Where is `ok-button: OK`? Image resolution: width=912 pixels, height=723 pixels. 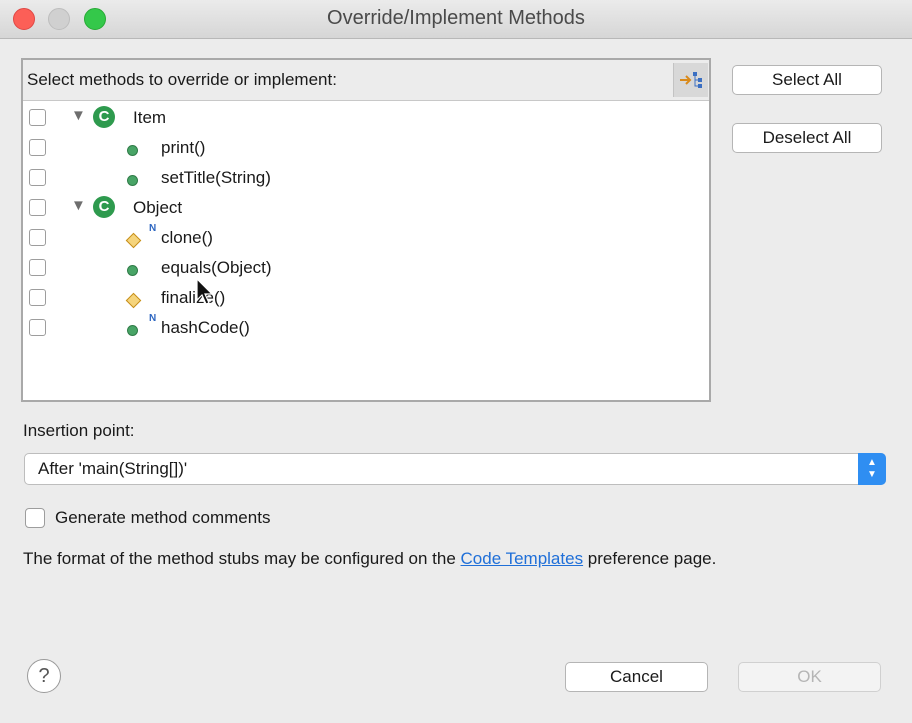
ok-button: OK is located at coordinates (809, 677).